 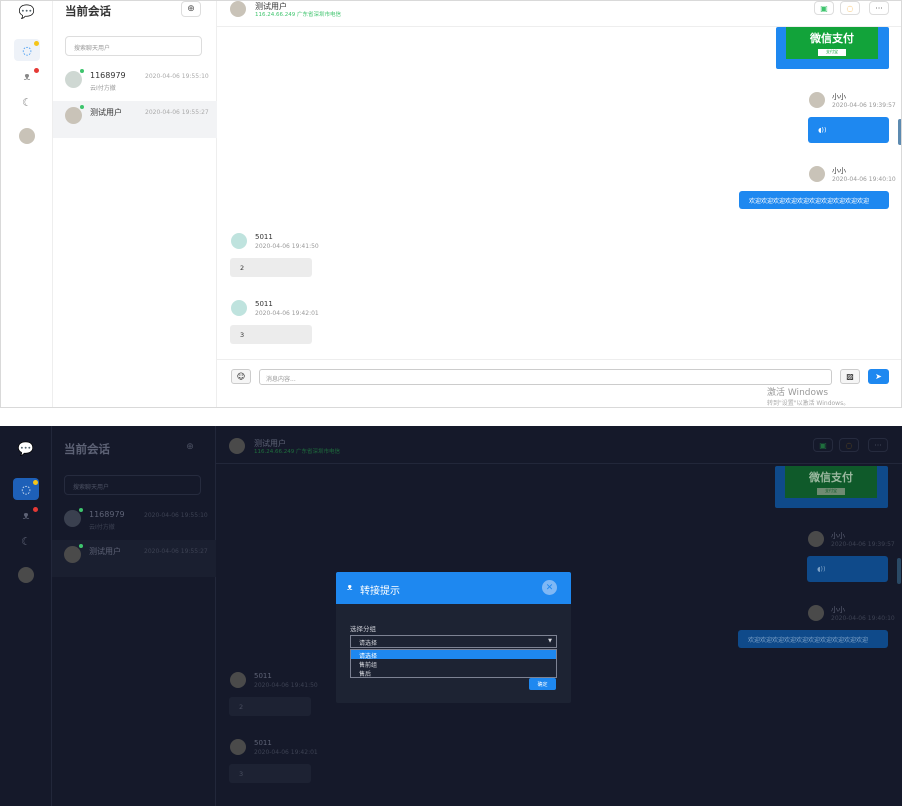 What do you see at coordinates (35, 509) in the screenshot?
I see `contacts-badge` at bounding box center [35, 509].